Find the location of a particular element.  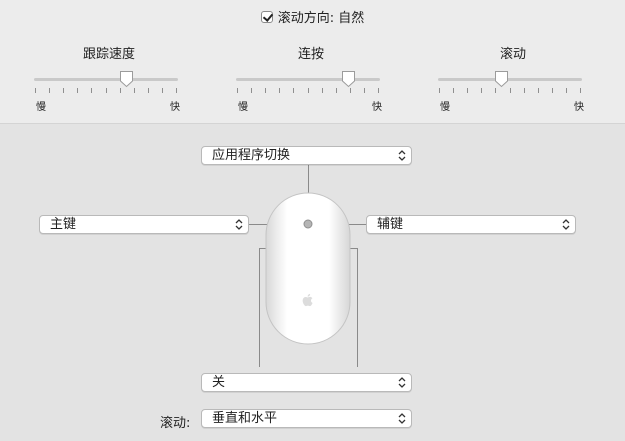

tracking-speed-min-label: 慢 is located at coordinates (41, 107).